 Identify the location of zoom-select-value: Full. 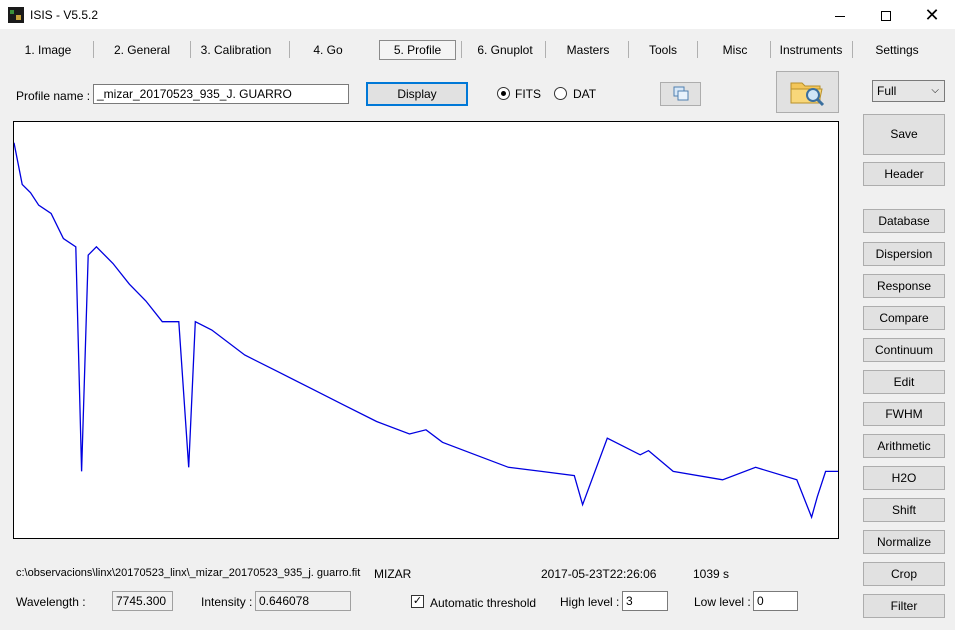
(887, 91).